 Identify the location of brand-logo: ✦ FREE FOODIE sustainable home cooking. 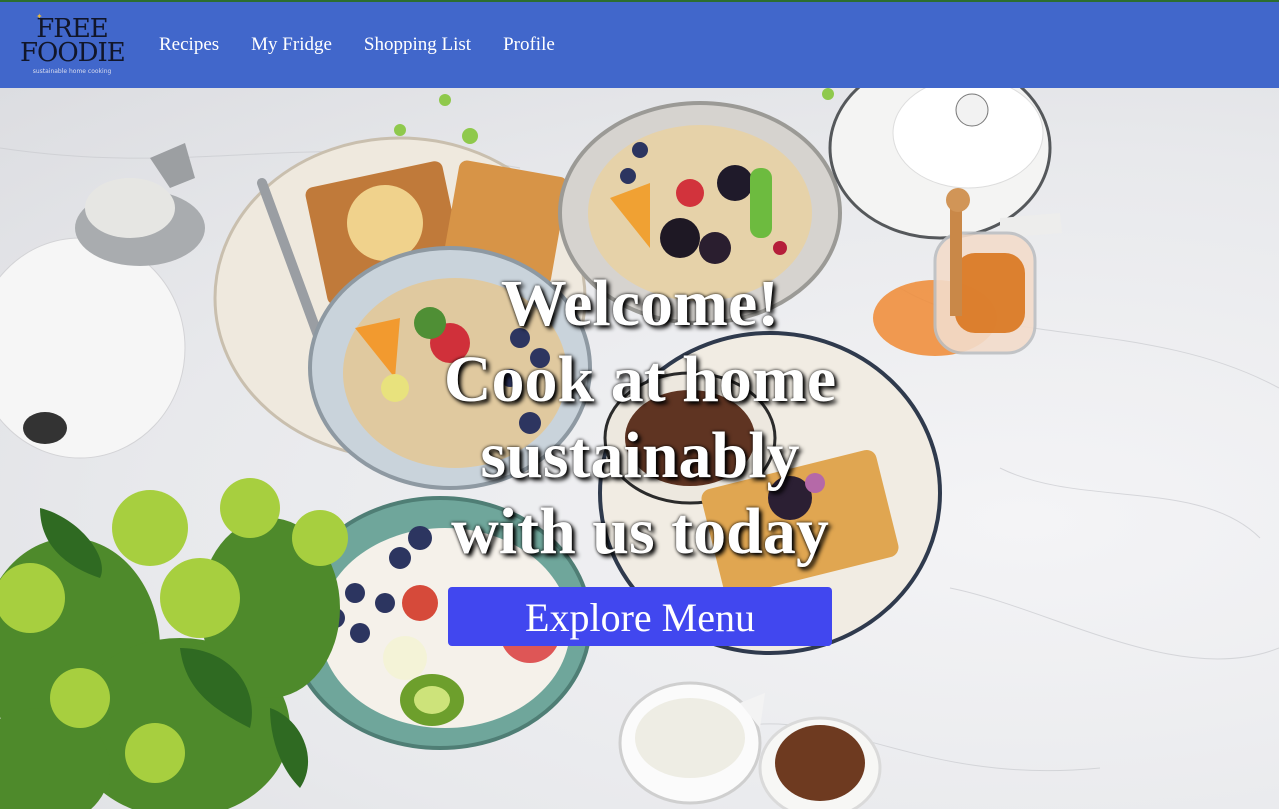
(73, 43).